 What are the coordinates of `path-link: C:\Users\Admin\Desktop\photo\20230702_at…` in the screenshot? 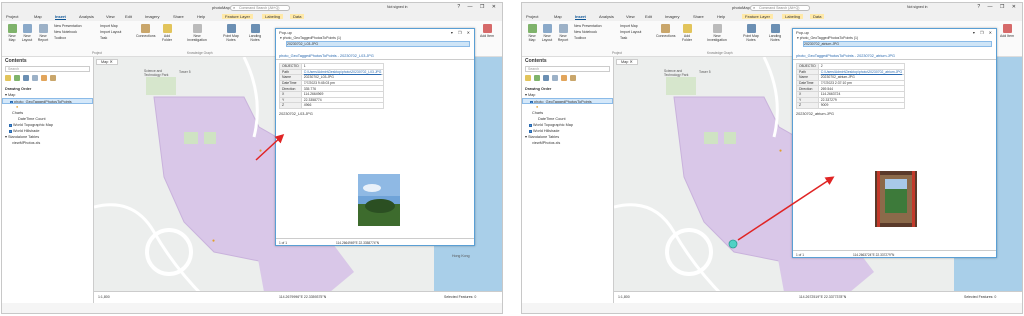 It's located at (861, 72).